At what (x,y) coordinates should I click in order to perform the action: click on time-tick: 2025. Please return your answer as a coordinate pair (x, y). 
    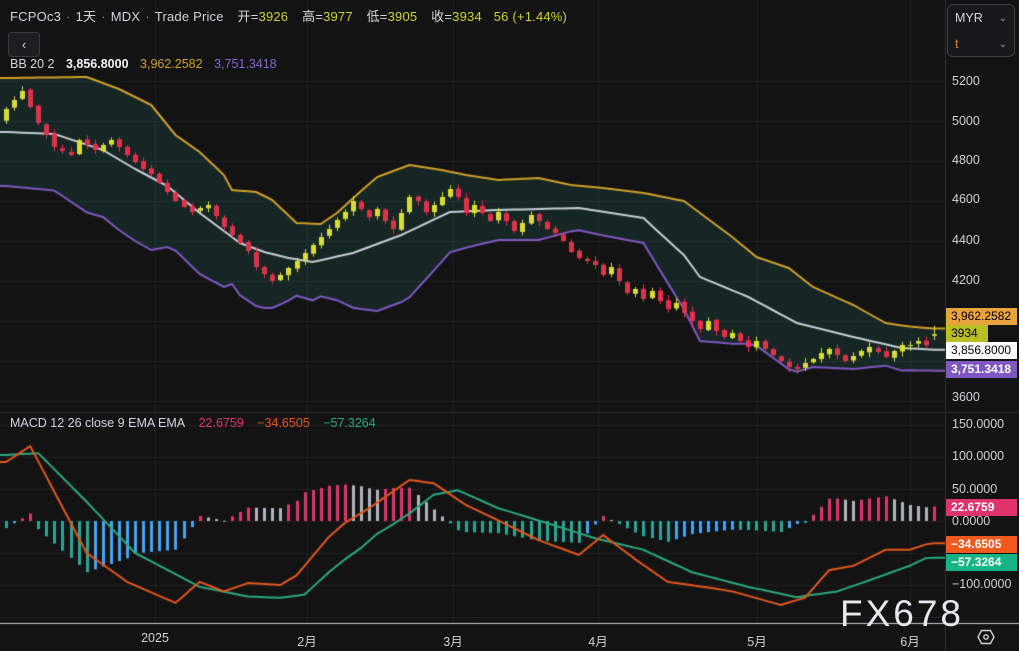
    Looking at the image, I should click on (155, 638).